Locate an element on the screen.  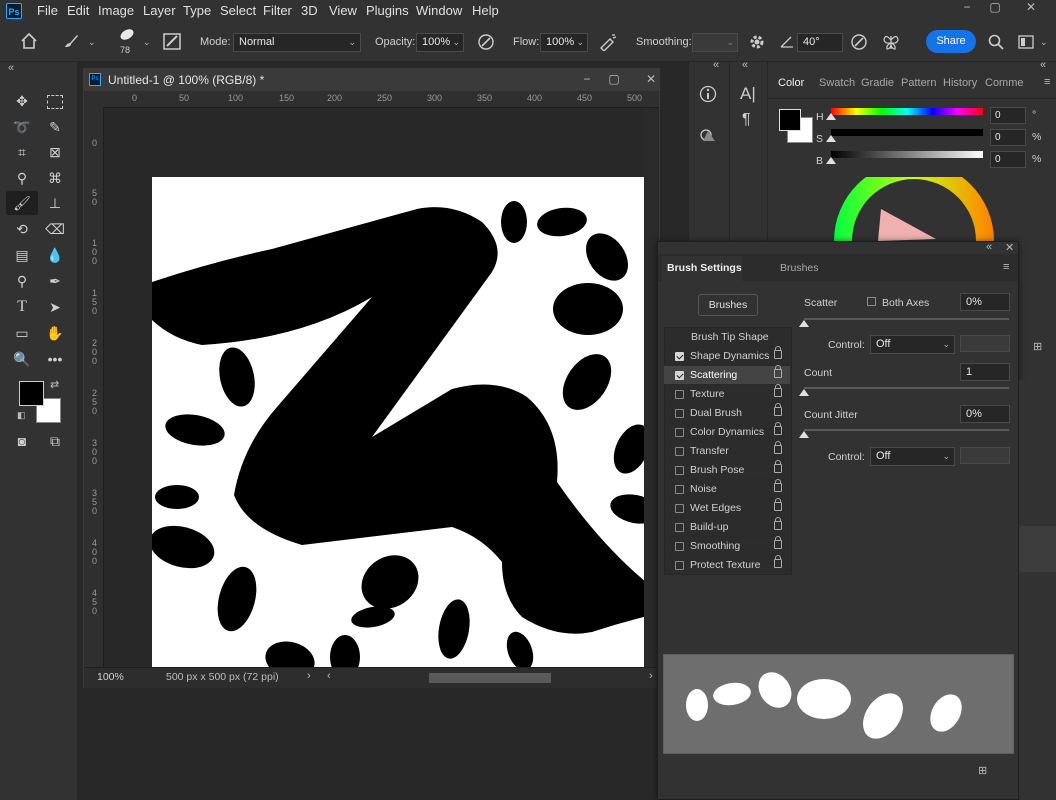
tab-gradients: Gradie is located at coordinates (877, 83).